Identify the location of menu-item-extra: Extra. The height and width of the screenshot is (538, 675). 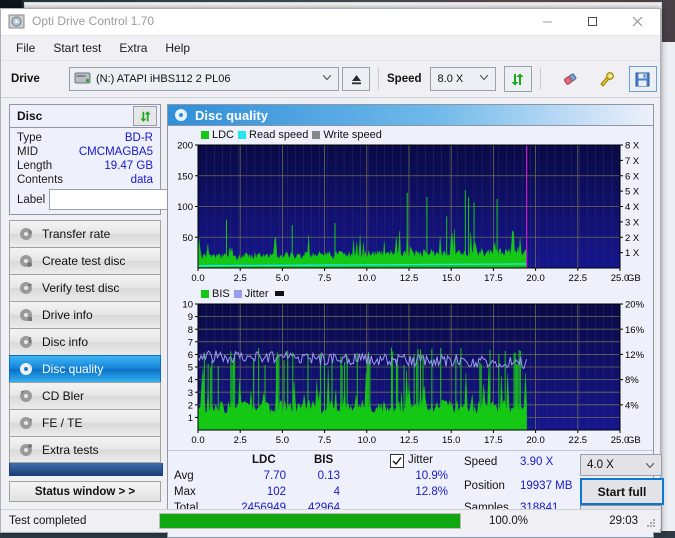
(133, 48).